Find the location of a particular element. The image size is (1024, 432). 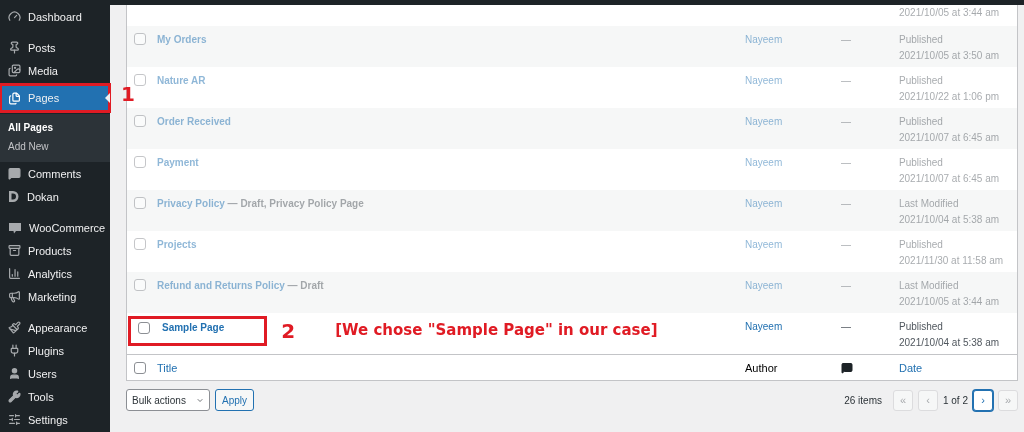

store-icon is located at coordinates (15, 227).